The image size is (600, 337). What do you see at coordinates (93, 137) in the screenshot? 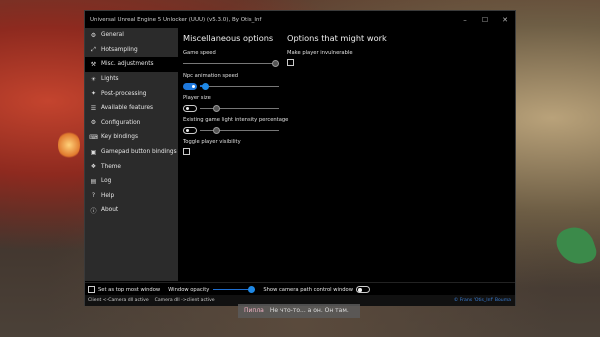
I see `key-icon: ⌨` at bounding box center [93, 137].